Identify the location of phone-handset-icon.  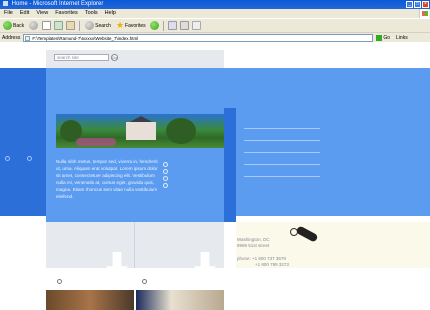
(305, 236).